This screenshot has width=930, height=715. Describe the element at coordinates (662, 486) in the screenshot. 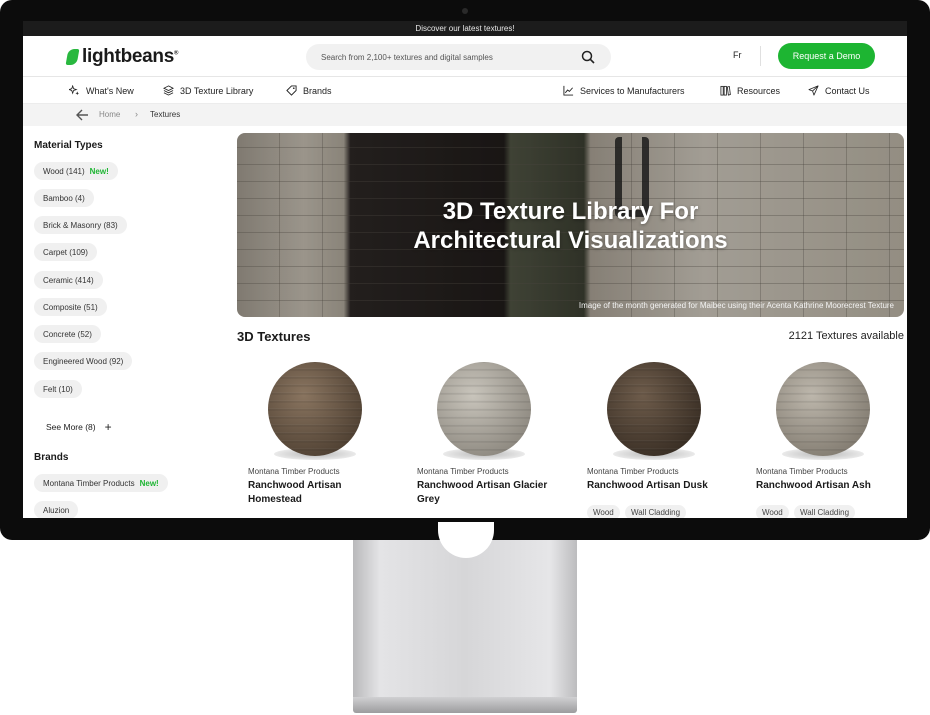

I see `card-title: Ranchwood Artisan Dusk` at that location.